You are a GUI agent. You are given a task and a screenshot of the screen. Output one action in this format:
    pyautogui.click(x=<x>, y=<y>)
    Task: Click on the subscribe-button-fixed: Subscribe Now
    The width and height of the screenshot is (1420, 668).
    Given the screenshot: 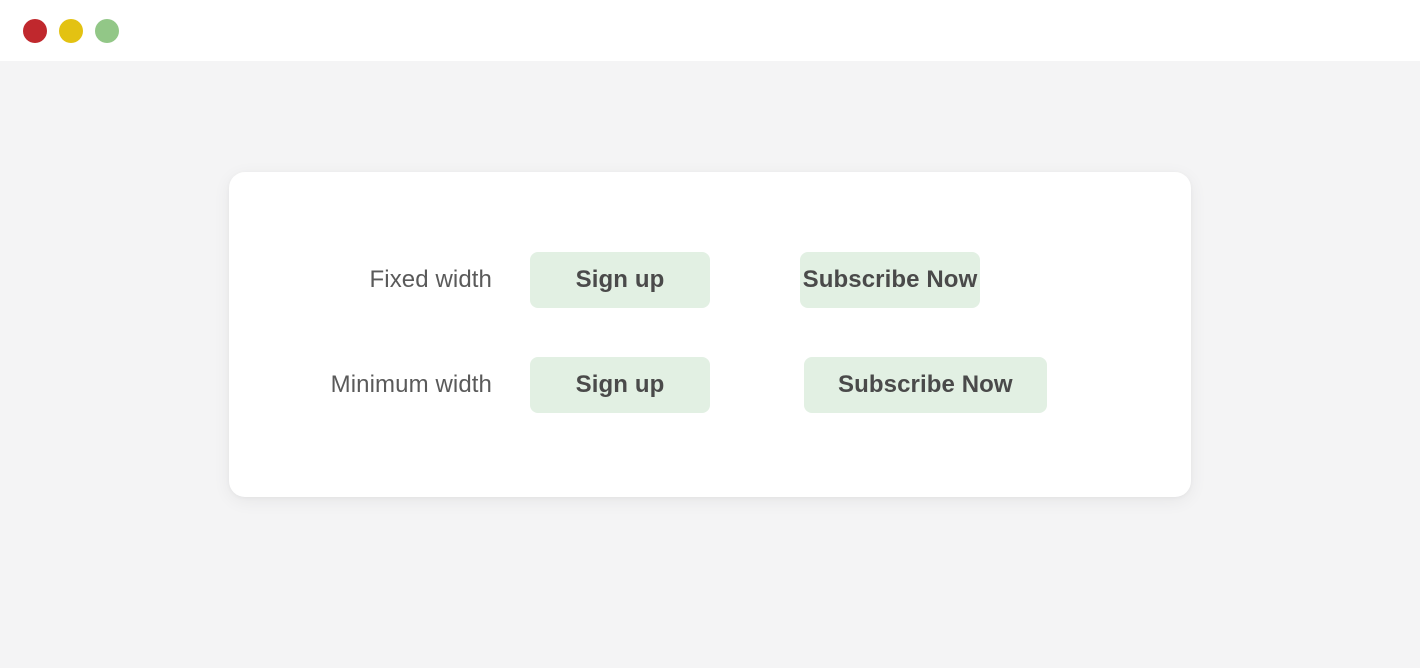 What is the action you would take?
    pyautogui.click(x=890, y=280)
    